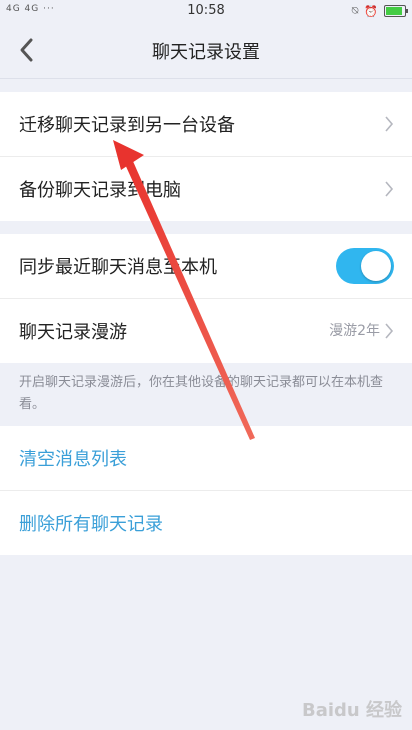 The image size is (412, 730). Describe the element at coordinates (73, 332) in the screenshot. I see `roaming-label: 聊天记录漫游` at that location.